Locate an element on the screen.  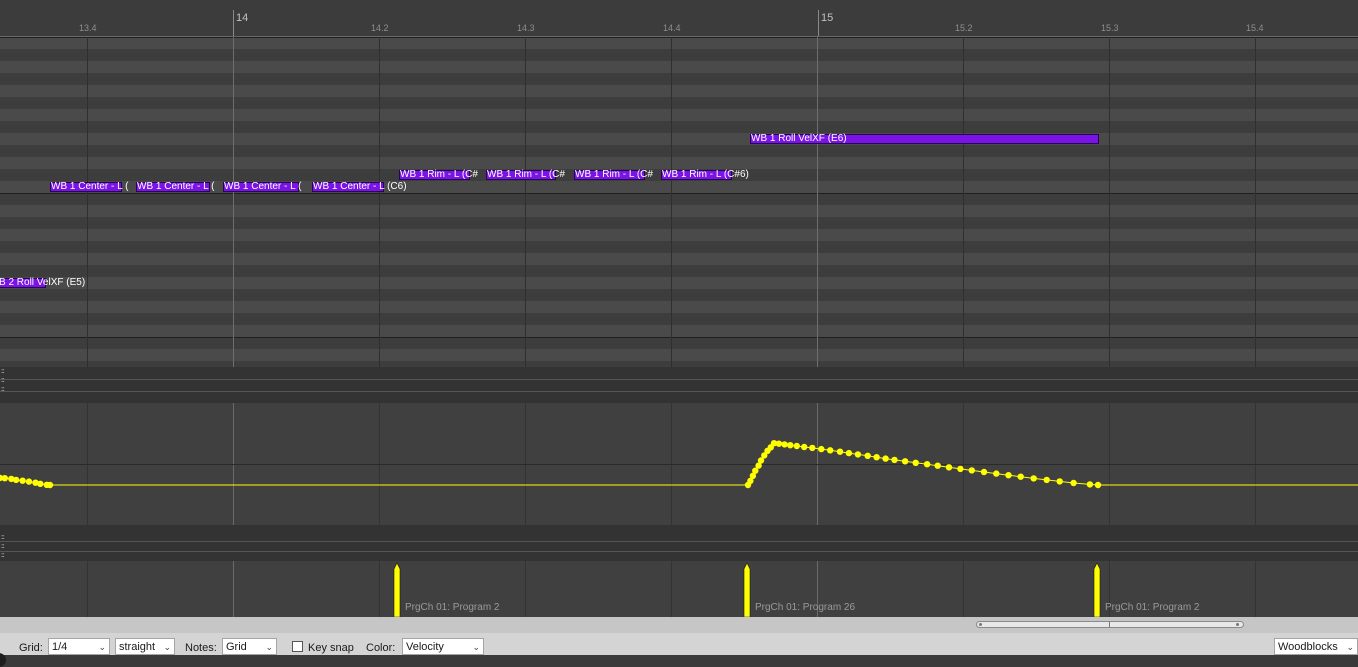
note-color-select: Velocity ⌄ is located at coordinates (443, 646).